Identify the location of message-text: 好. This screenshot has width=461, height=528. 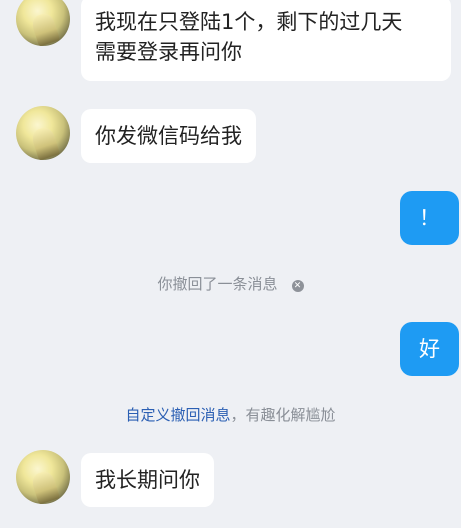
(429, 349).